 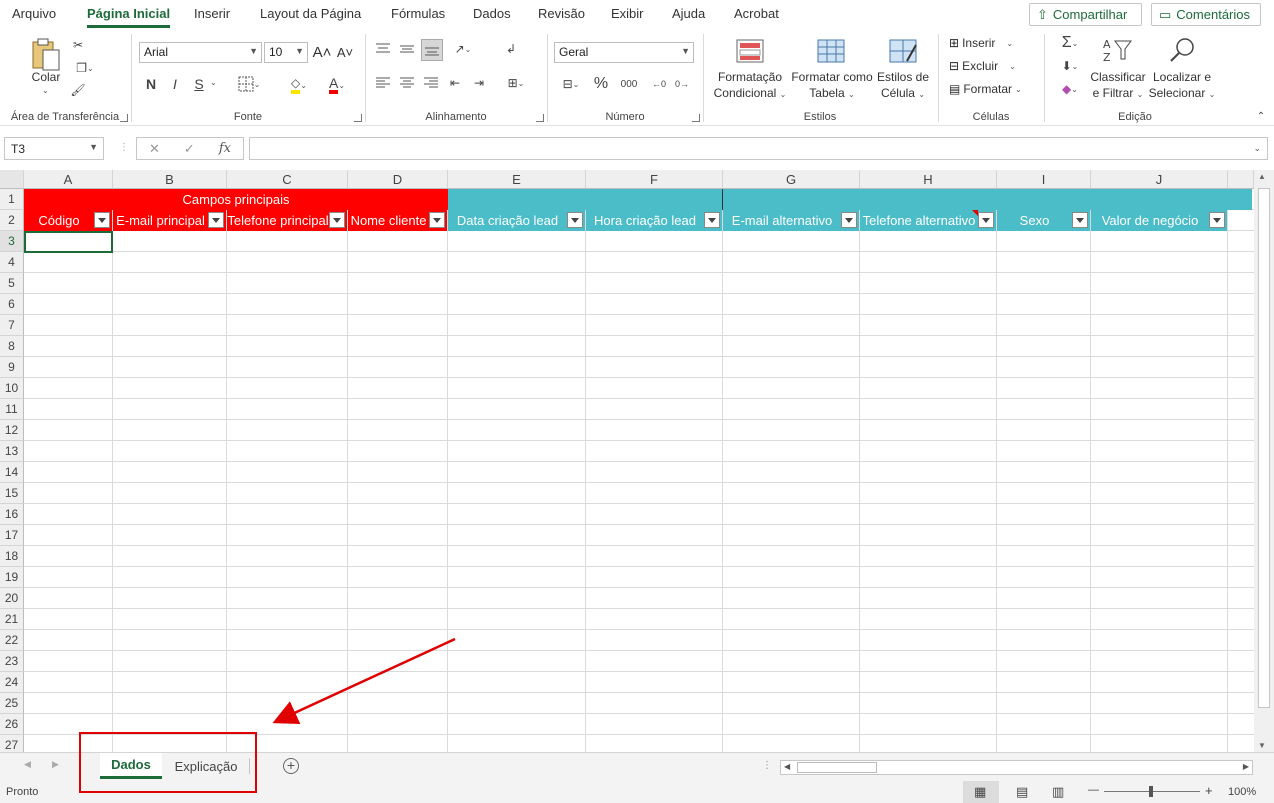 What do you see at coordinates (407, 83) in the screenshot?
I see `align-center-icon` at bounding box center [407, 83].